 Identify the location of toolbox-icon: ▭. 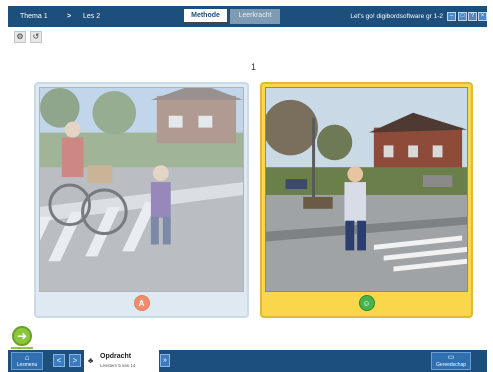
(451, 357).